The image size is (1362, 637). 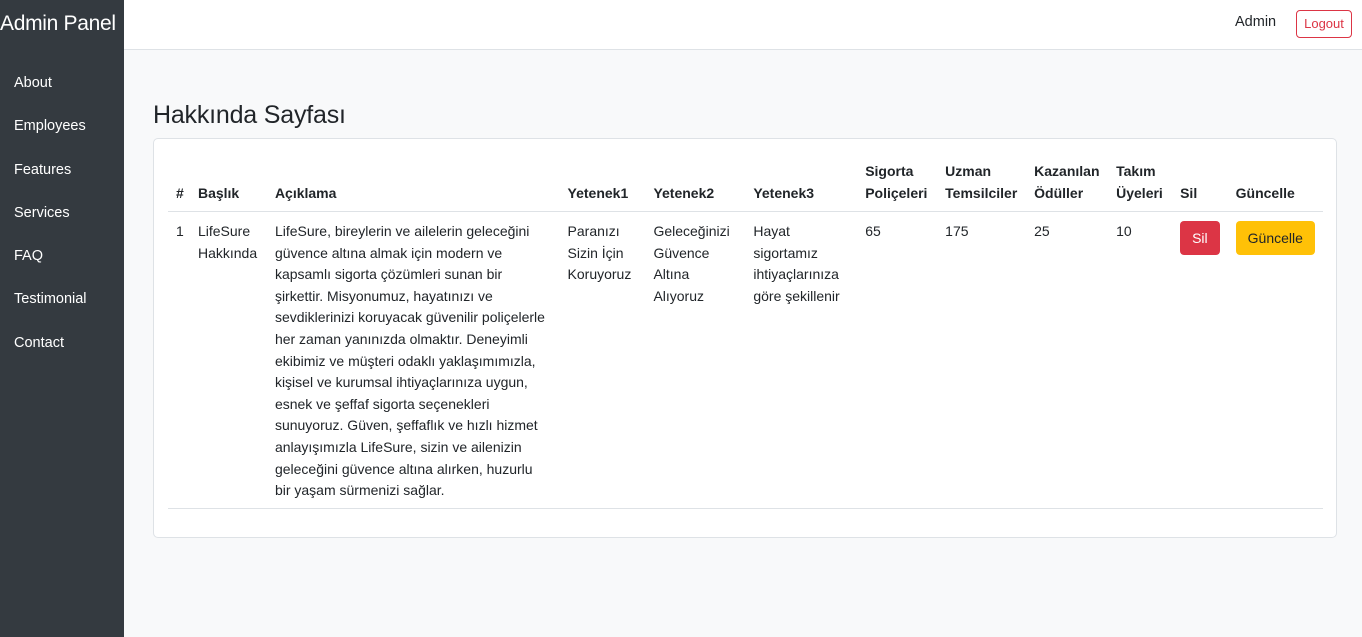 I want to click on column-header-index: #, so click(x=179, y=184).